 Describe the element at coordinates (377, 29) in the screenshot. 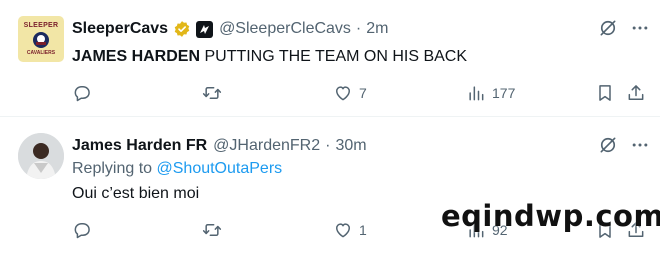

I see `timestamp: 2m` at that location.